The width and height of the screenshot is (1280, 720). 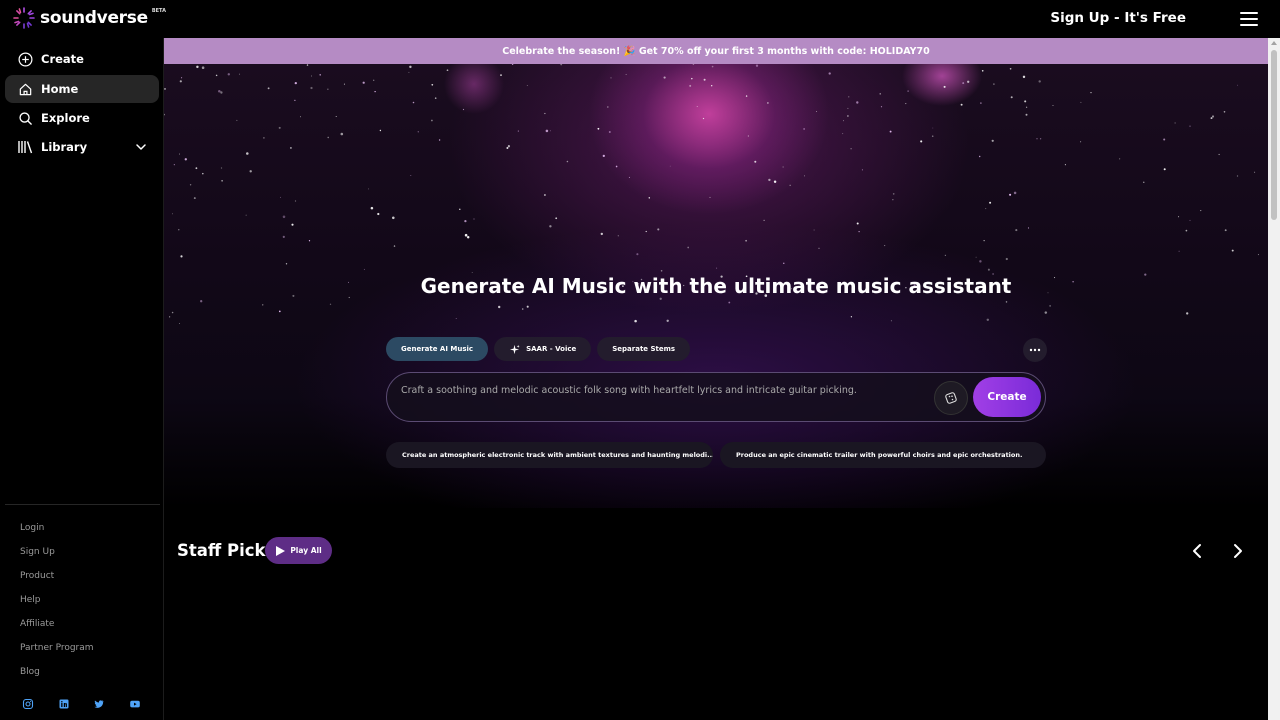 What do you see at coordinates (60, 89) in the screenshot?
I see `sidebar-item-label: Home` at bounding box center [60, 89].